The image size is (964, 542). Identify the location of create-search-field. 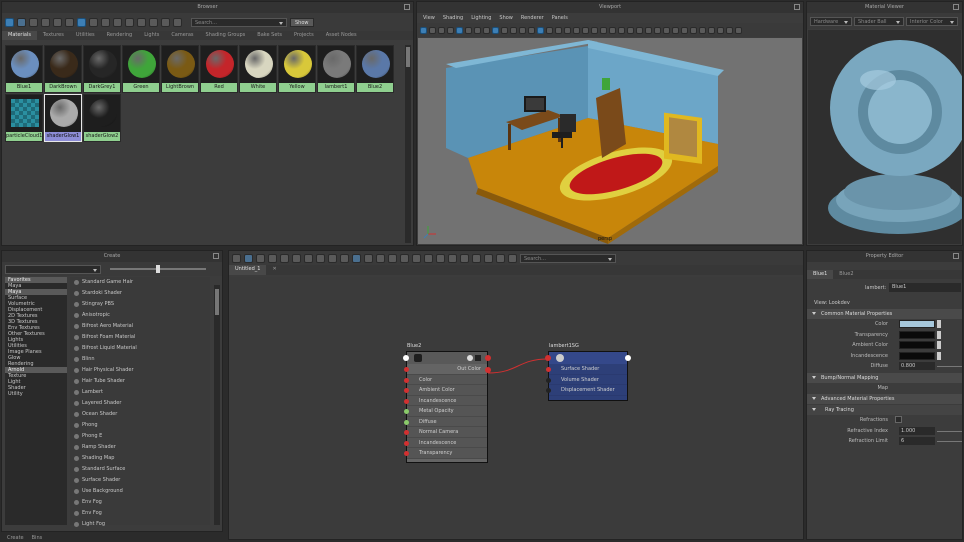
(53, 269).